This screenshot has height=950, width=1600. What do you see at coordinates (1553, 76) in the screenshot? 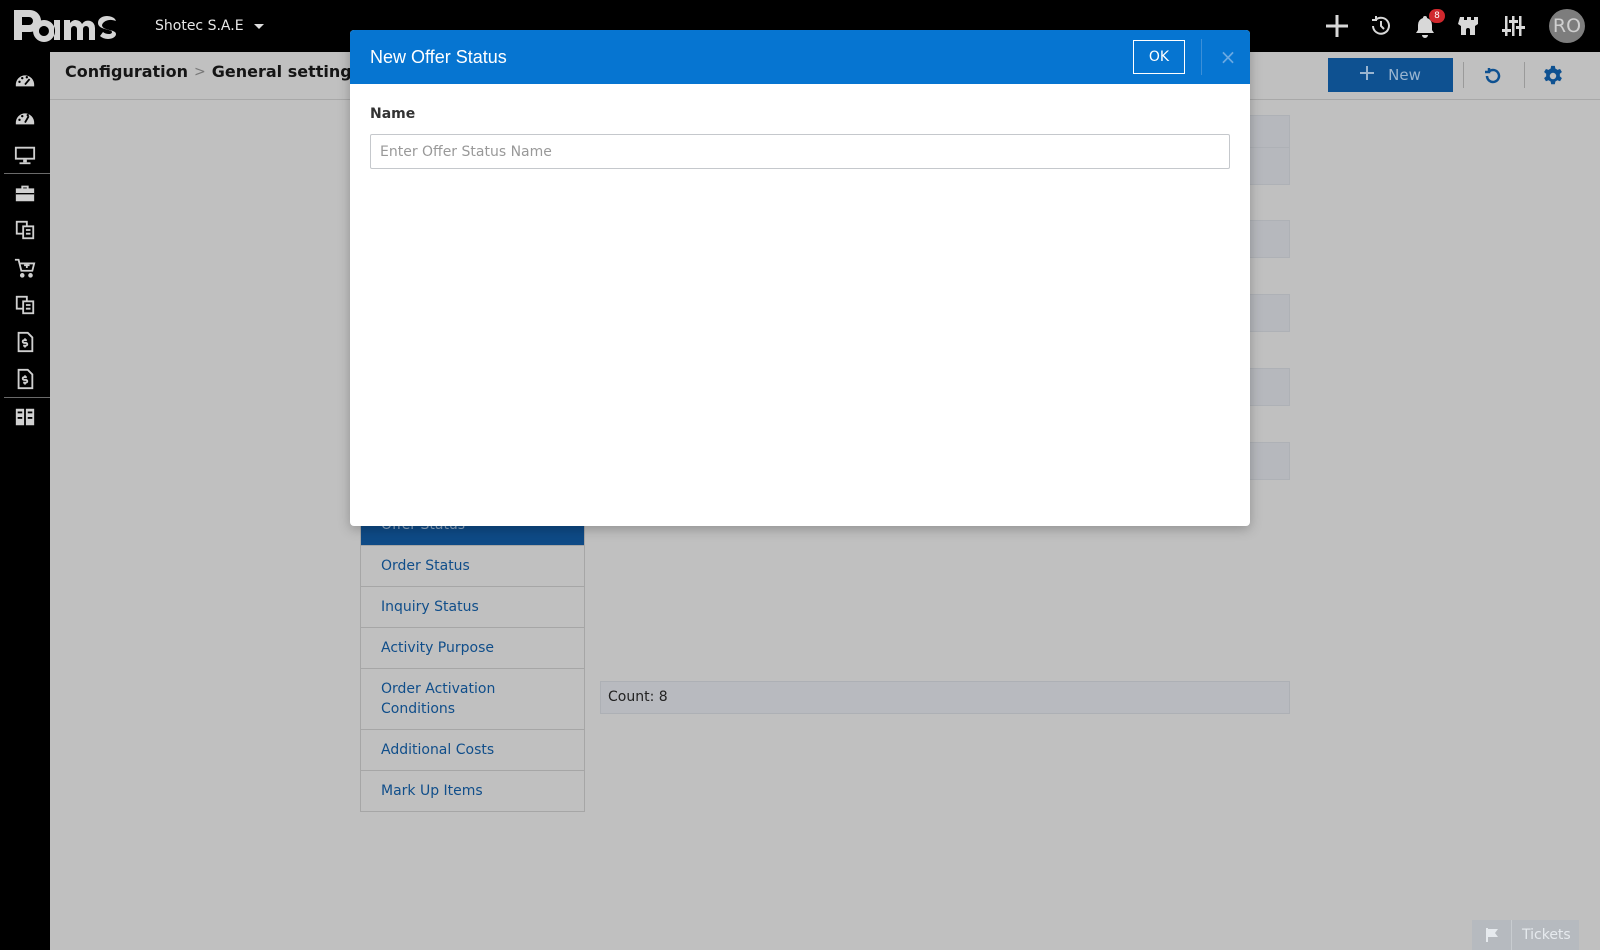
I see `settings-gear-icon` at bounding box center [1553, 76].